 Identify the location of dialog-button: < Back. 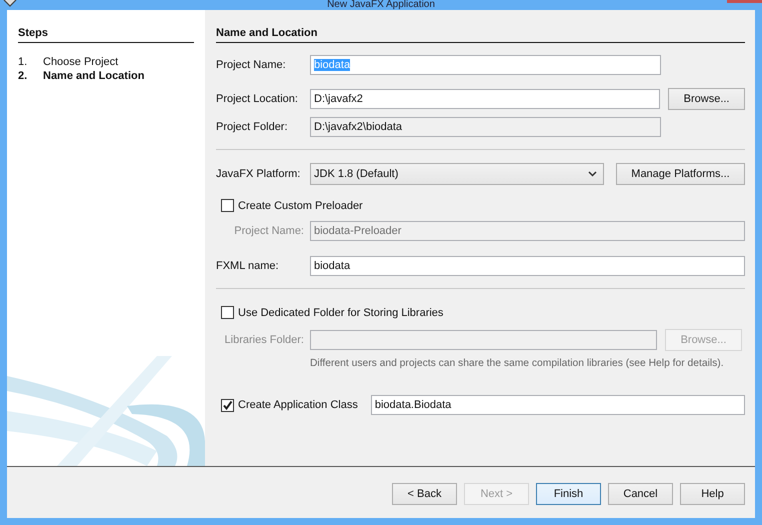
(424, 493).